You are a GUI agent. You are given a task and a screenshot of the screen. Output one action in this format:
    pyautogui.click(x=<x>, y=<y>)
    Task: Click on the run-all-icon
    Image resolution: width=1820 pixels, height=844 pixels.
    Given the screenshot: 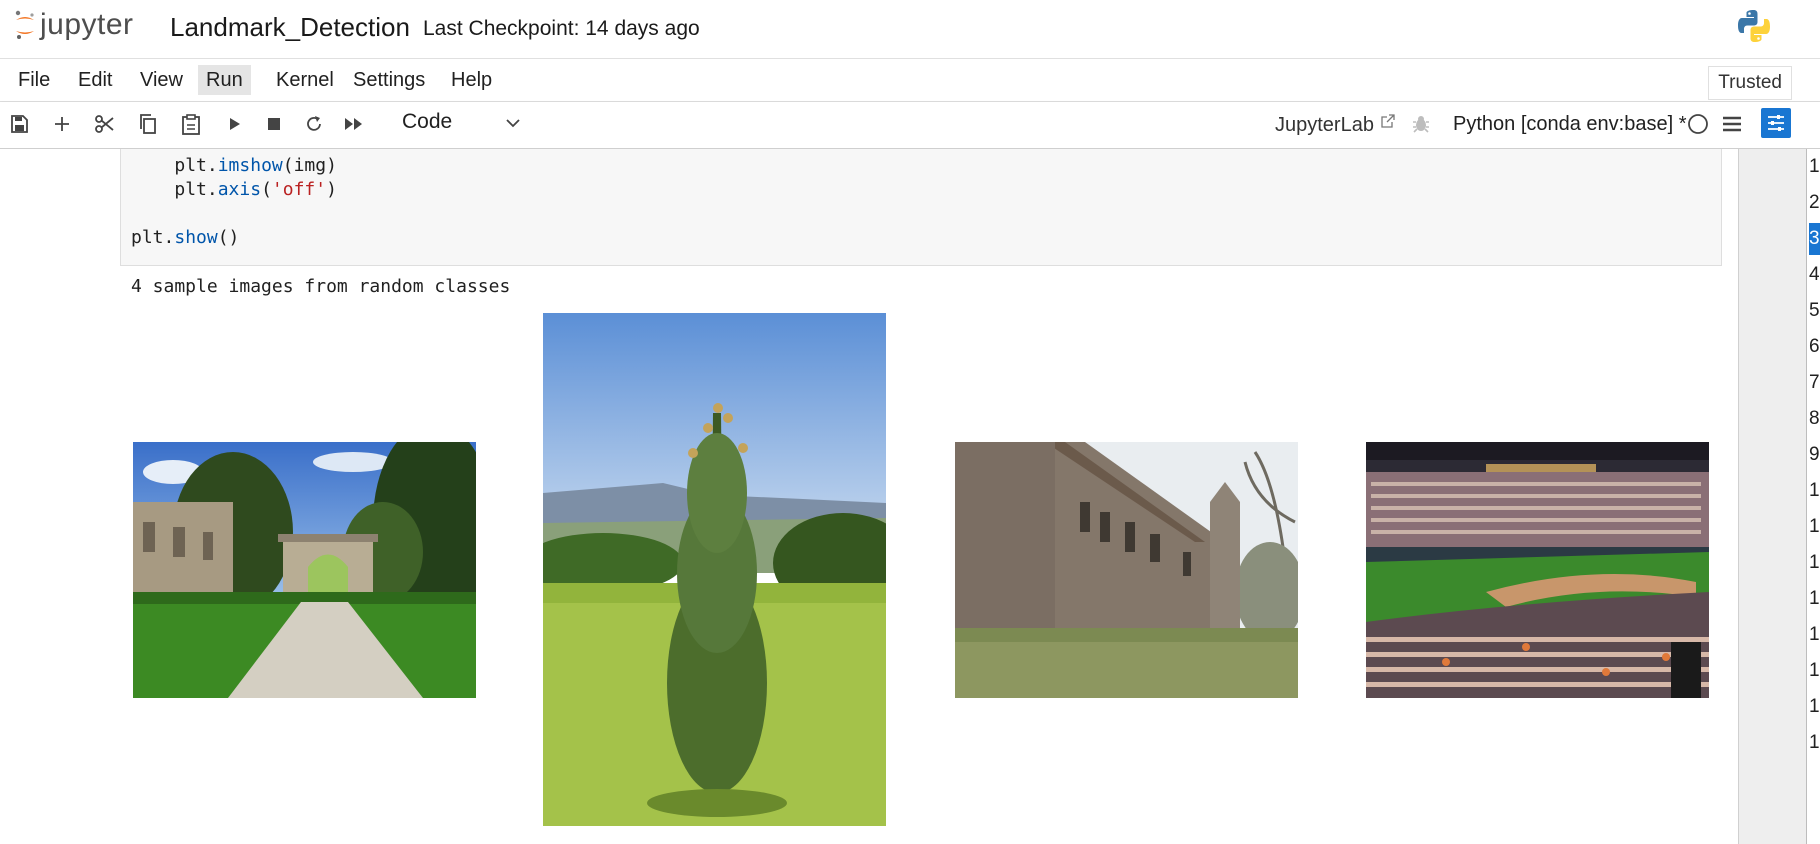 What is the action you would take?
    pyautogui.click(x=354, y=124)
    